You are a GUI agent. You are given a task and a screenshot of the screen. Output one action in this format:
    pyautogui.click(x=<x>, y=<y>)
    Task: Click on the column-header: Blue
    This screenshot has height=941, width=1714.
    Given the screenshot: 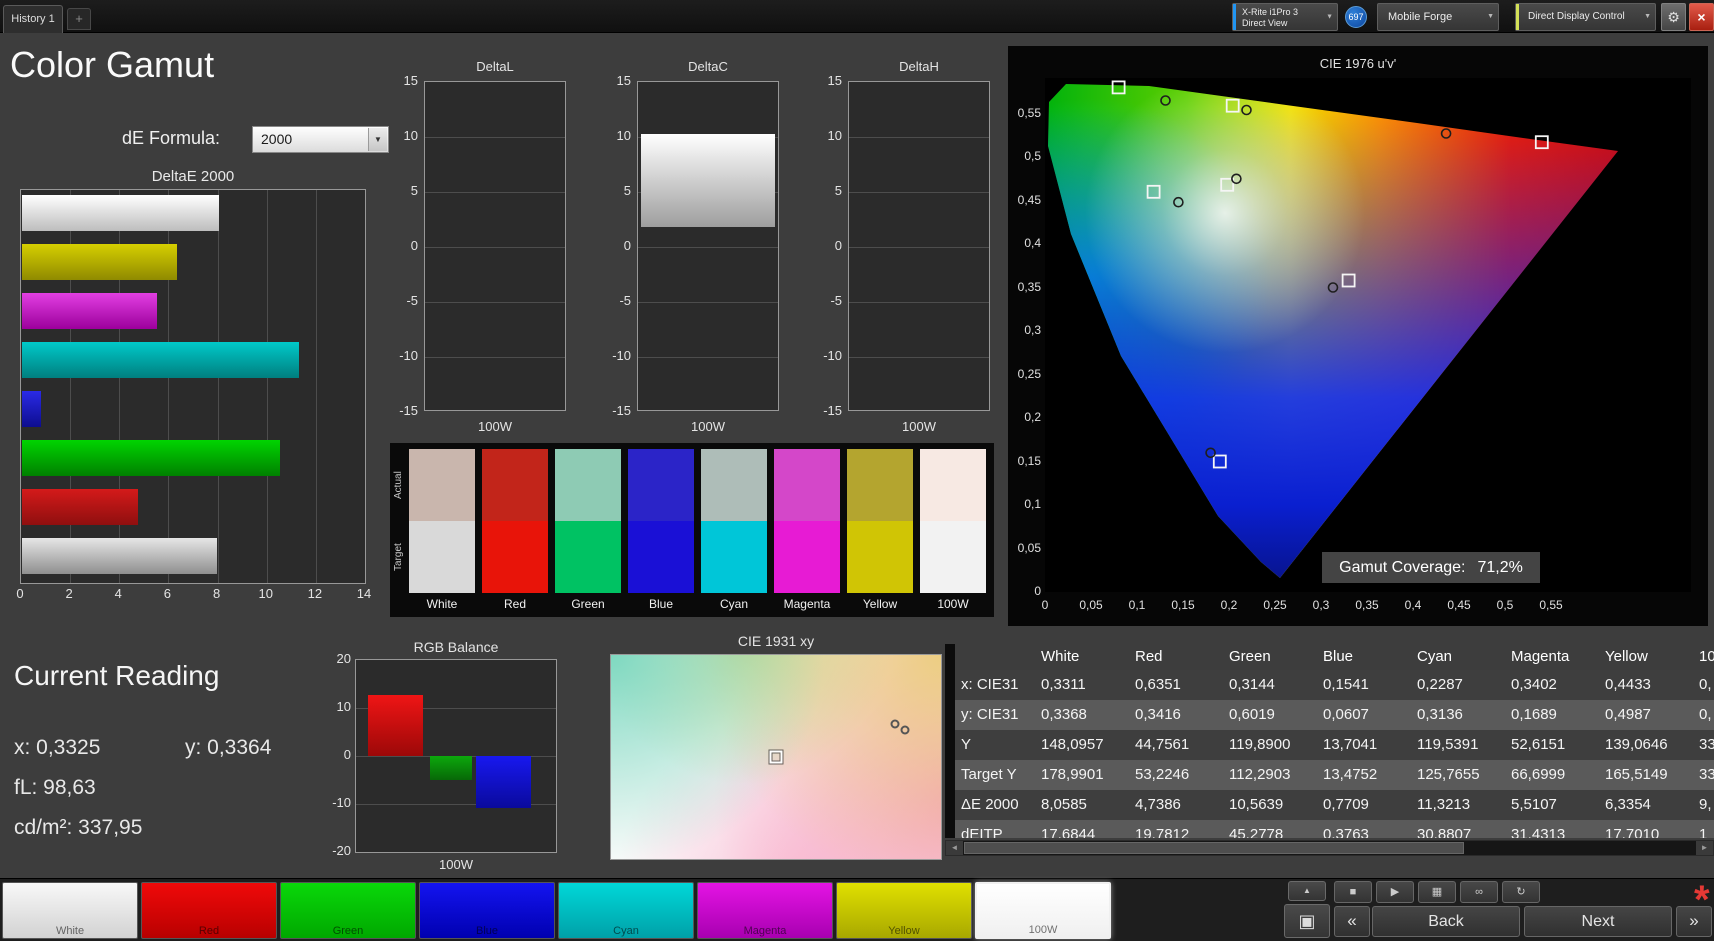 What is the action you would take?
    pyautogui.click(x=1338, y=656)
    